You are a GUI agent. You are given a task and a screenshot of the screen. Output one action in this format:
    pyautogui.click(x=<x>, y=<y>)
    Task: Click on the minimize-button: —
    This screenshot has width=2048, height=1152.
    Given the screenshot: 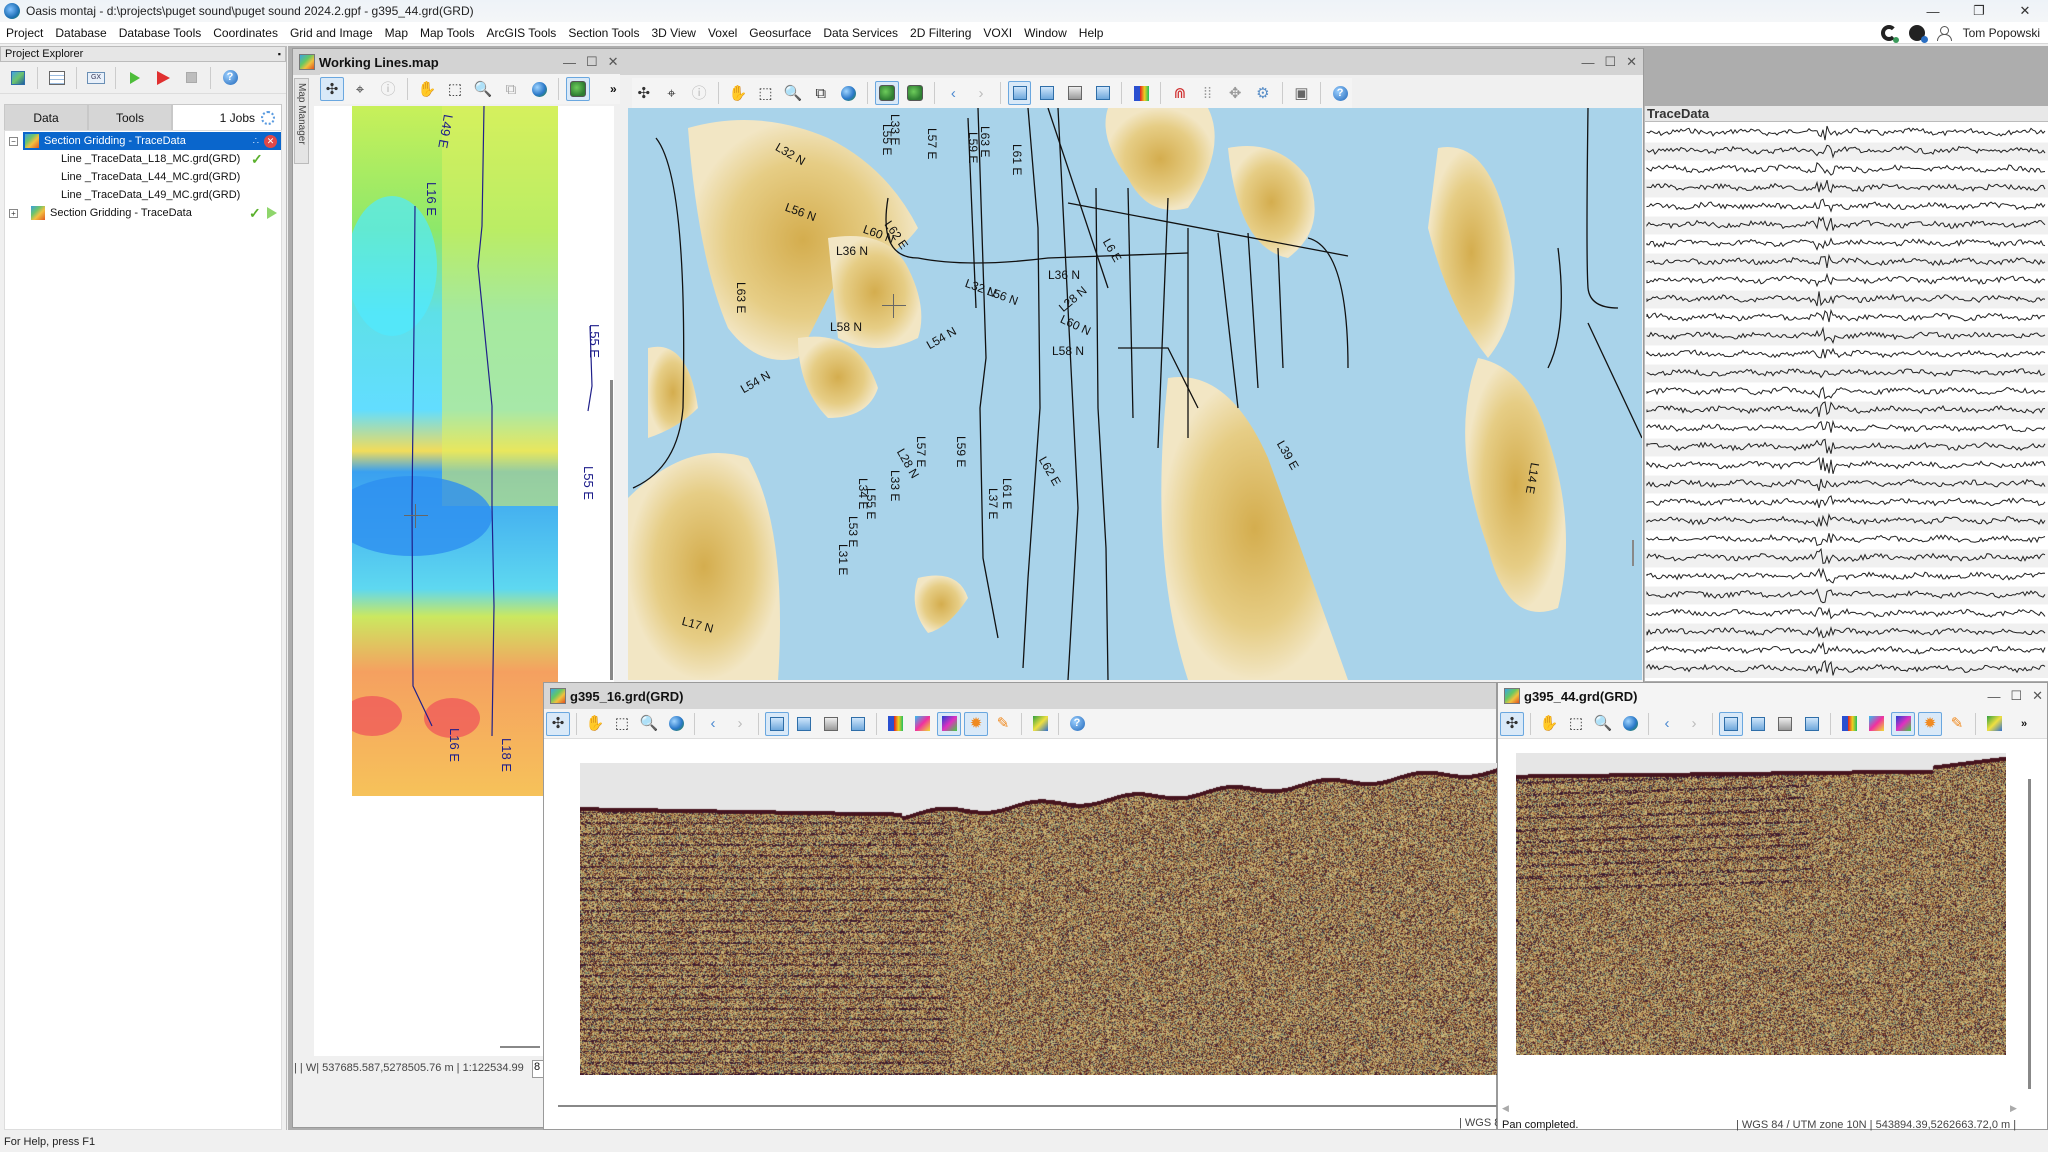 What is the action you would take?
    pyautogui.click(x=1933, y=11)
    